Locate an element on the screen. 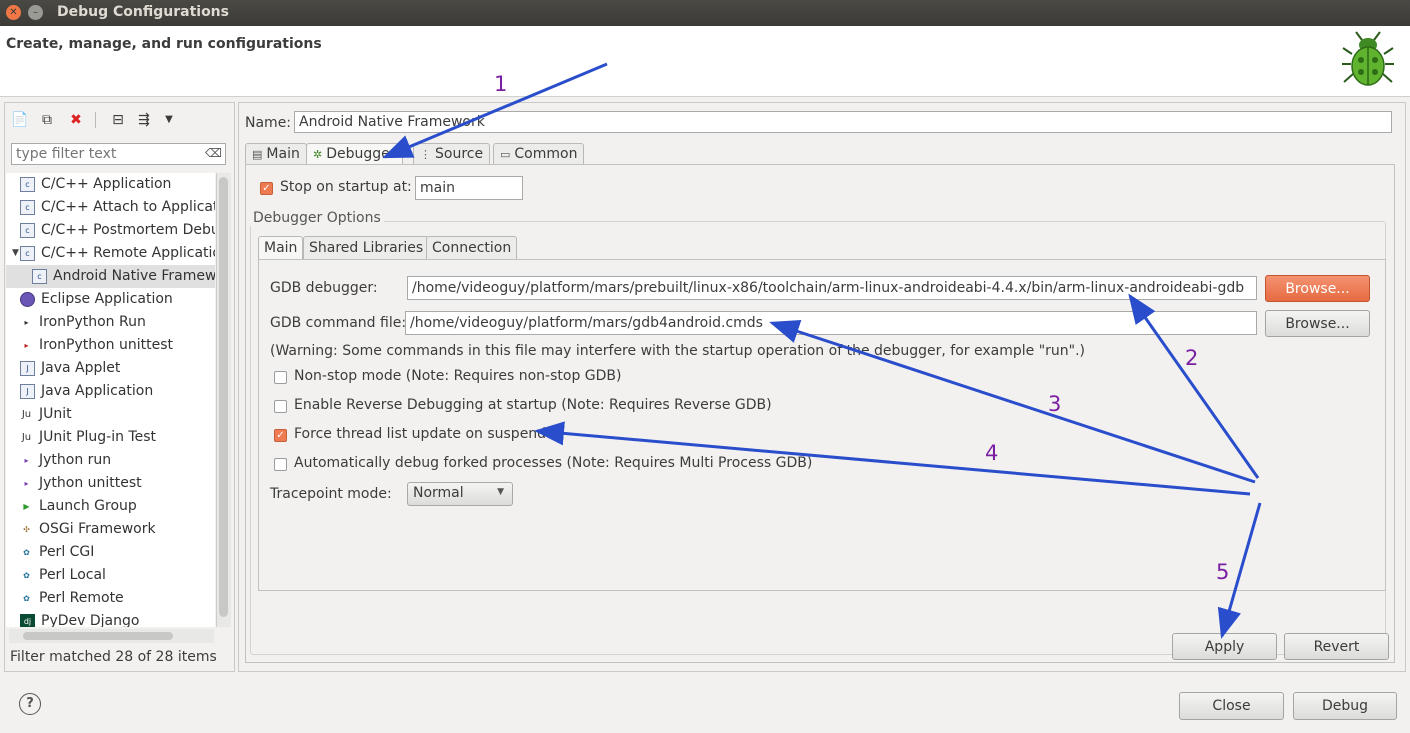  inner-tab-shared-libraries: Shared Libraries is located at coordinates (366, 247).